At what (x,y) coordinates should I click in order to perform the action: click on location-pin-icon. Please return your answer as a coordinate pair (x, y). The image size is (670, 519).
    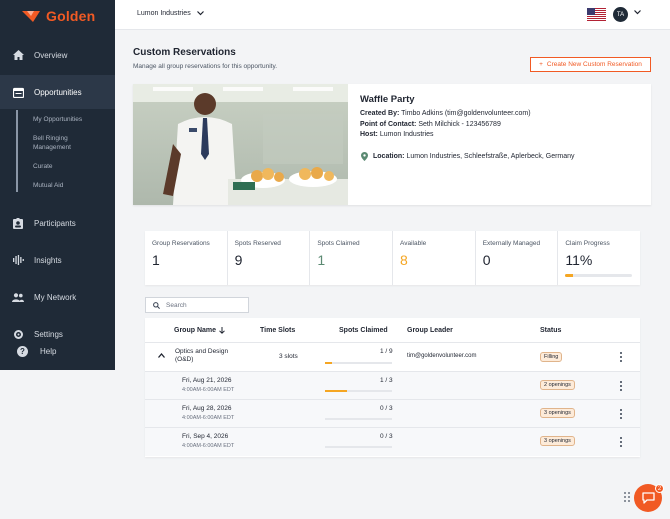
    Looking at the image, I should click on (364, 156).